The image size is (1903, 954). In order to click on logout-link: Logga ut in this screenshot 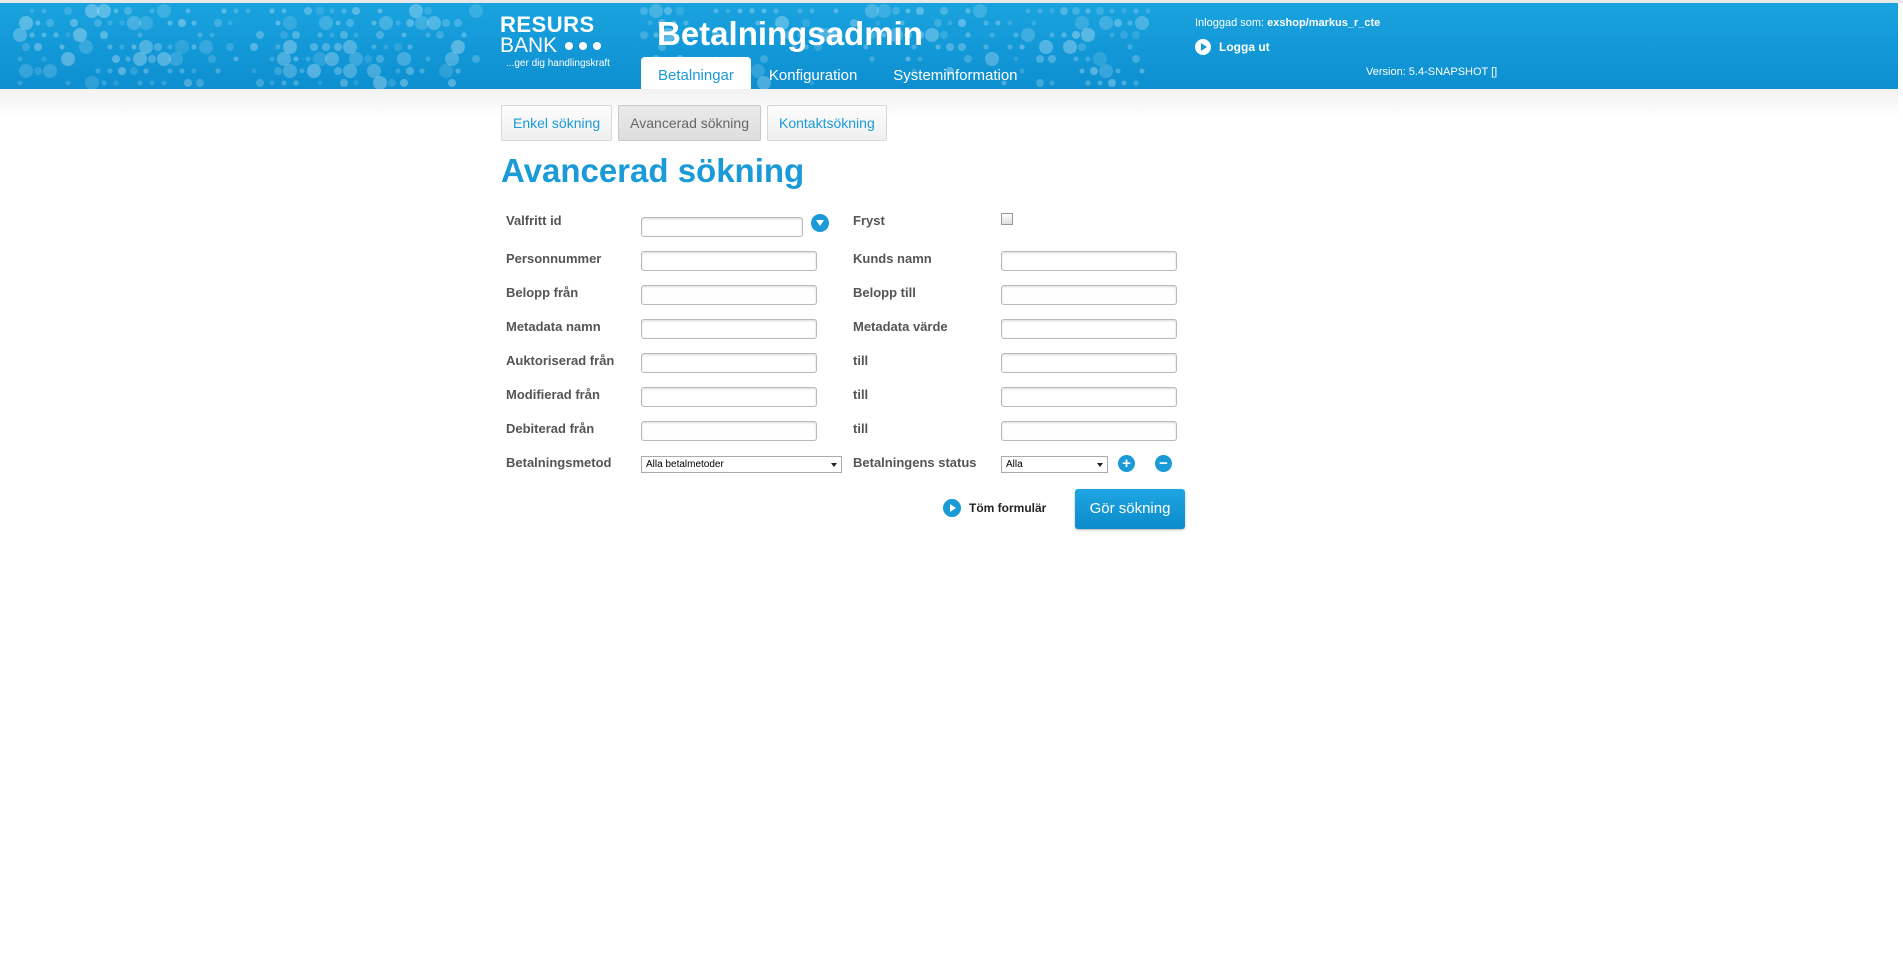, I will do `click(1232, 47)`.